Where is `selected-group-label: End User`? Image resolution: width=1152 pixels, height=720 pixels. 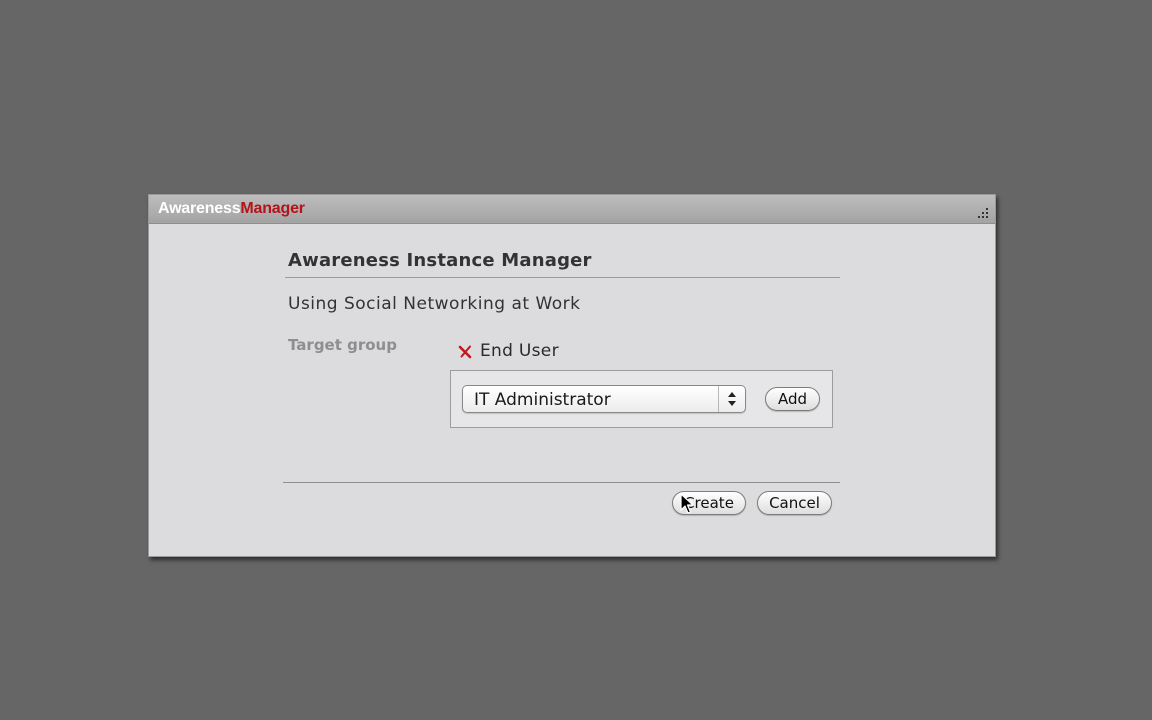
selected-group-label: End User is located at coordinates (519, 351).